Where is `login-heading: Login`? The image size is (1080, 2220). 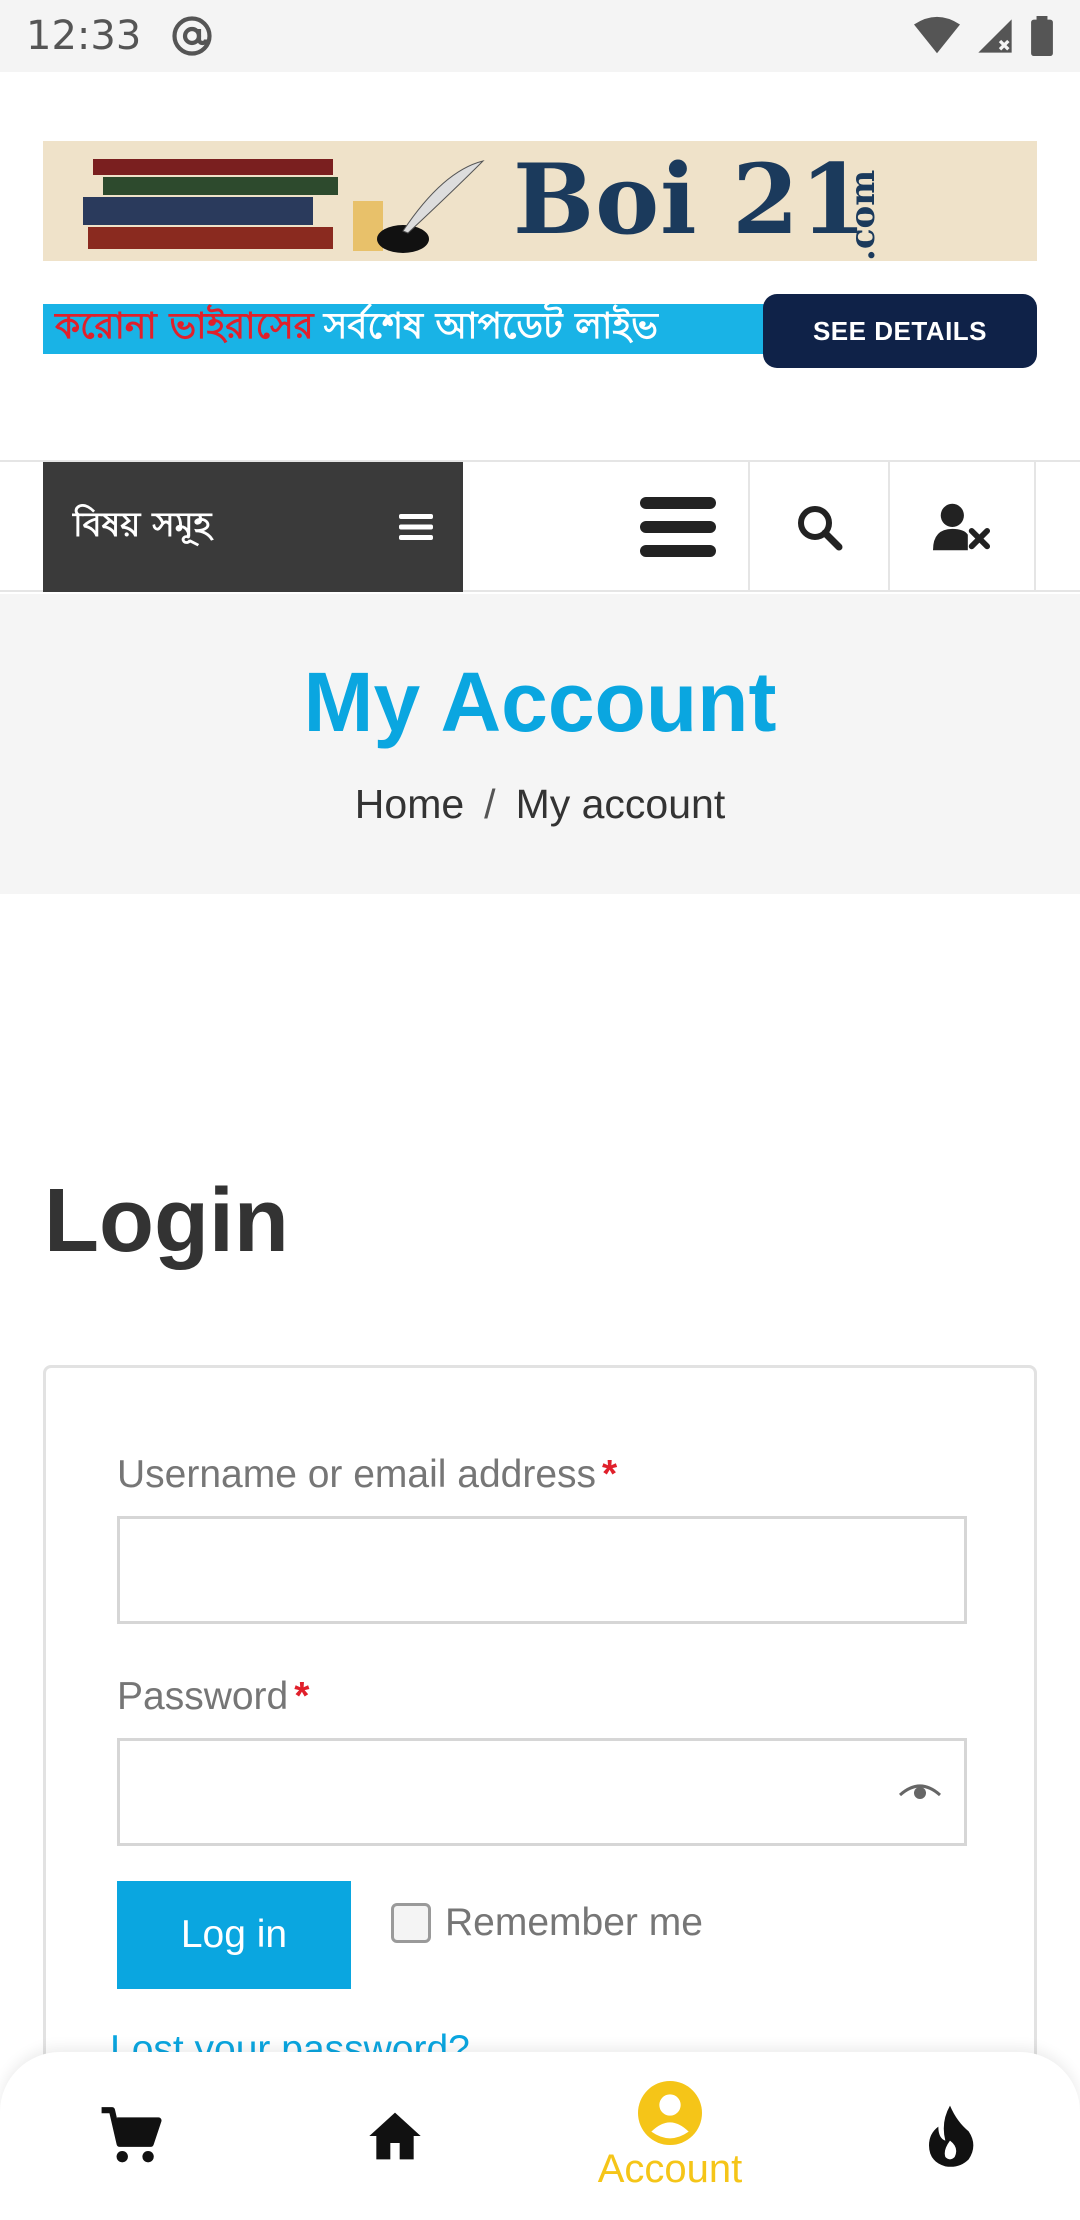
login-heading: Login is located at coordinates (166, 1221).